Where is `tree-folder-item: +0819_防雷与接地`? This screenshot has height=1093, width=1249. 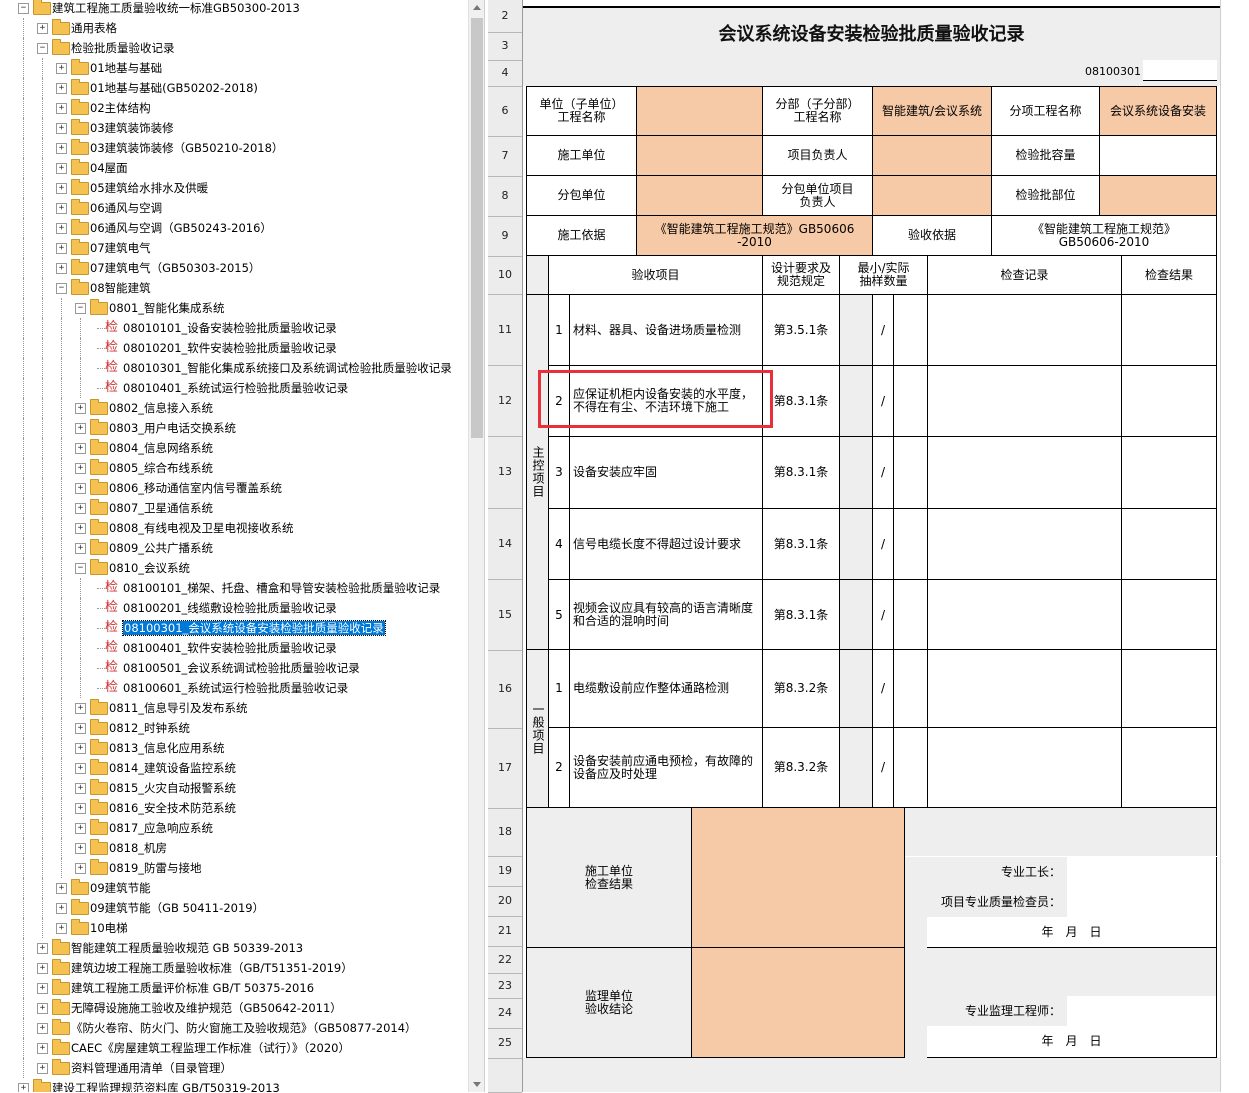 tree-folder-item: +0819_防雷与接地 is located at coordinates (234, 868).